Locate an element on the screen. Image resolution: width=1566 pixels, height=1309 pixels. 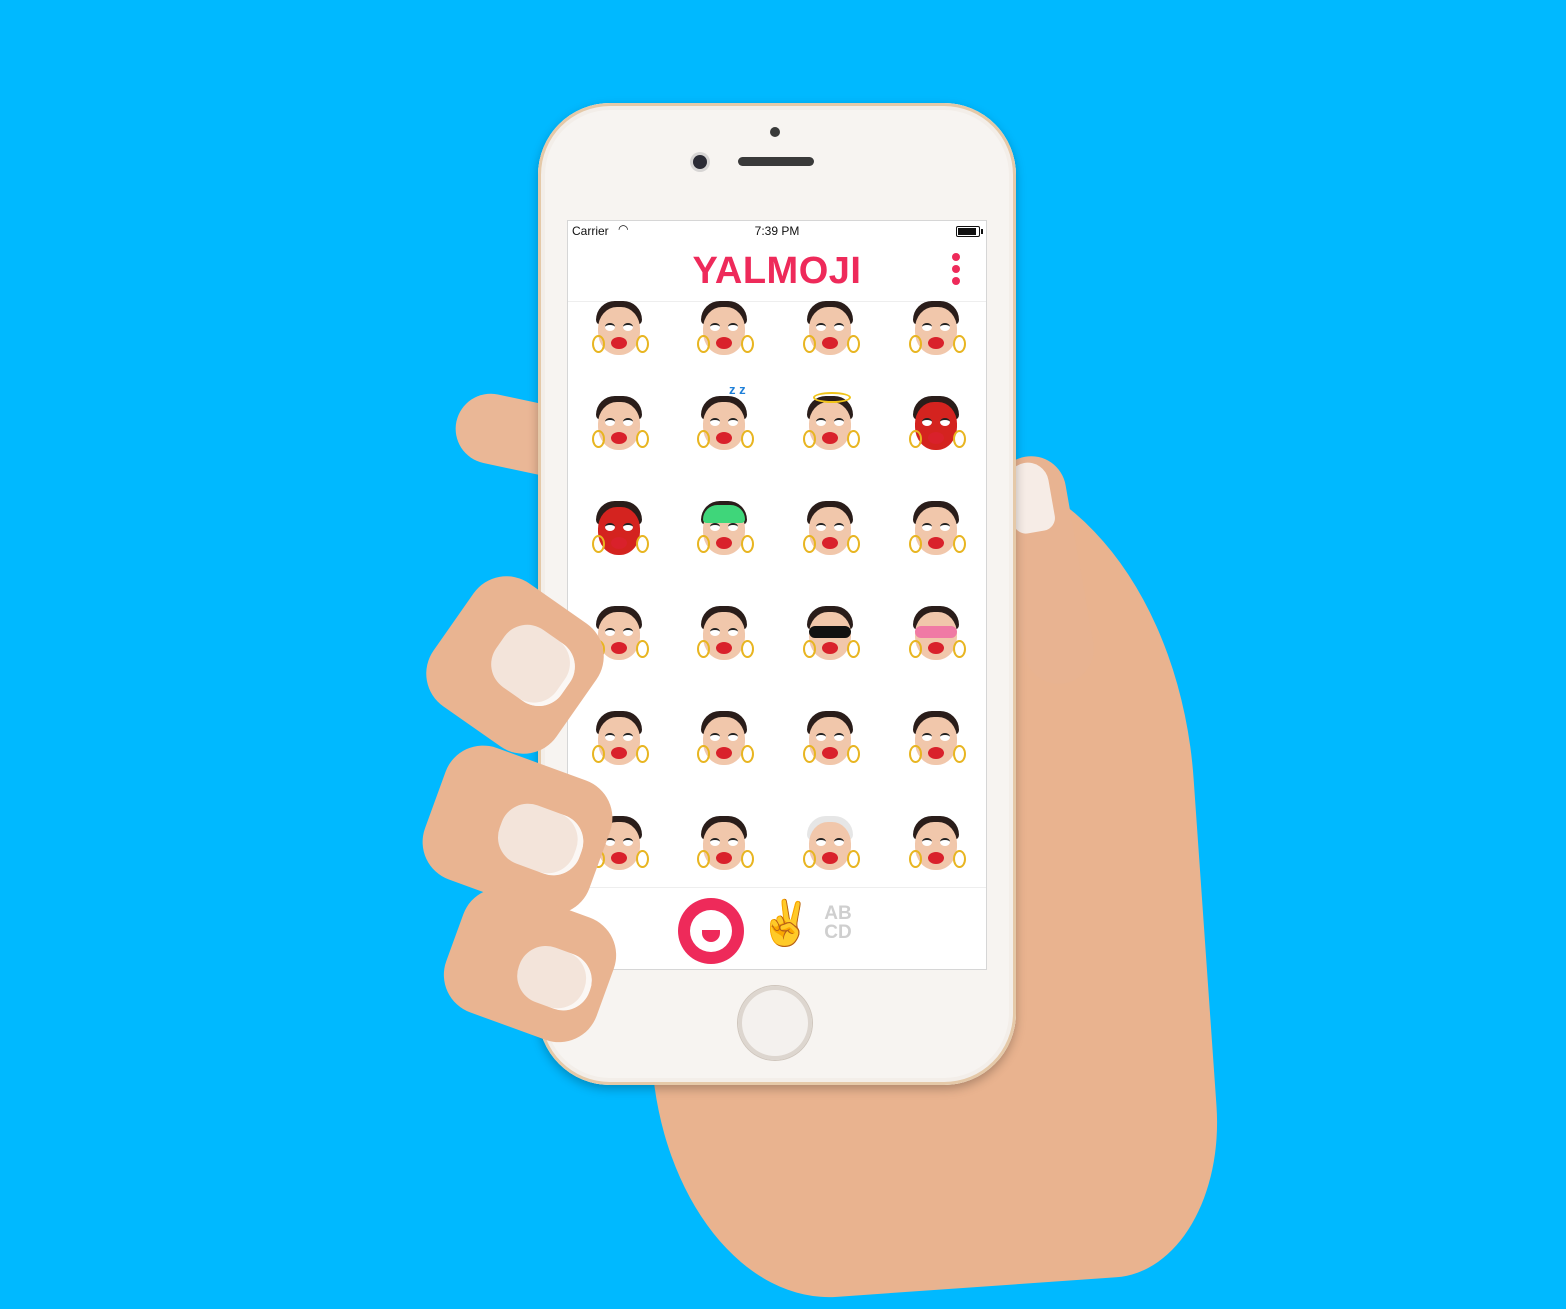
battery-icon is located at coordinates (969, 231).